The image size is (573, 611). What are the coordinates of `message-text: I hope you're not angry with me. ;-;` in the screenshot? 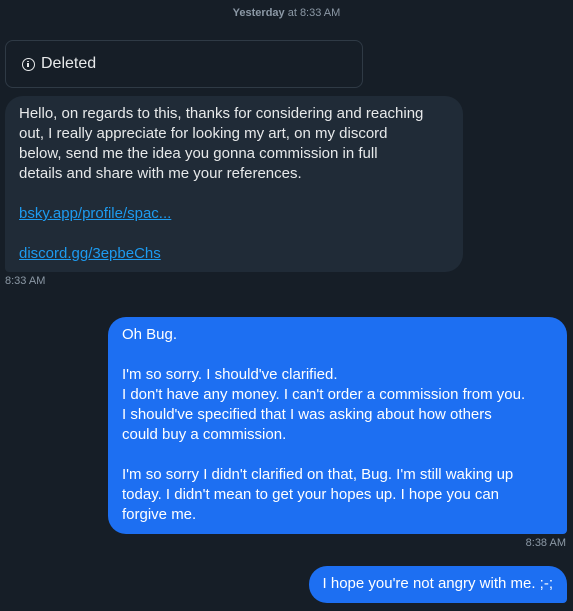 It's located at (437, 583).